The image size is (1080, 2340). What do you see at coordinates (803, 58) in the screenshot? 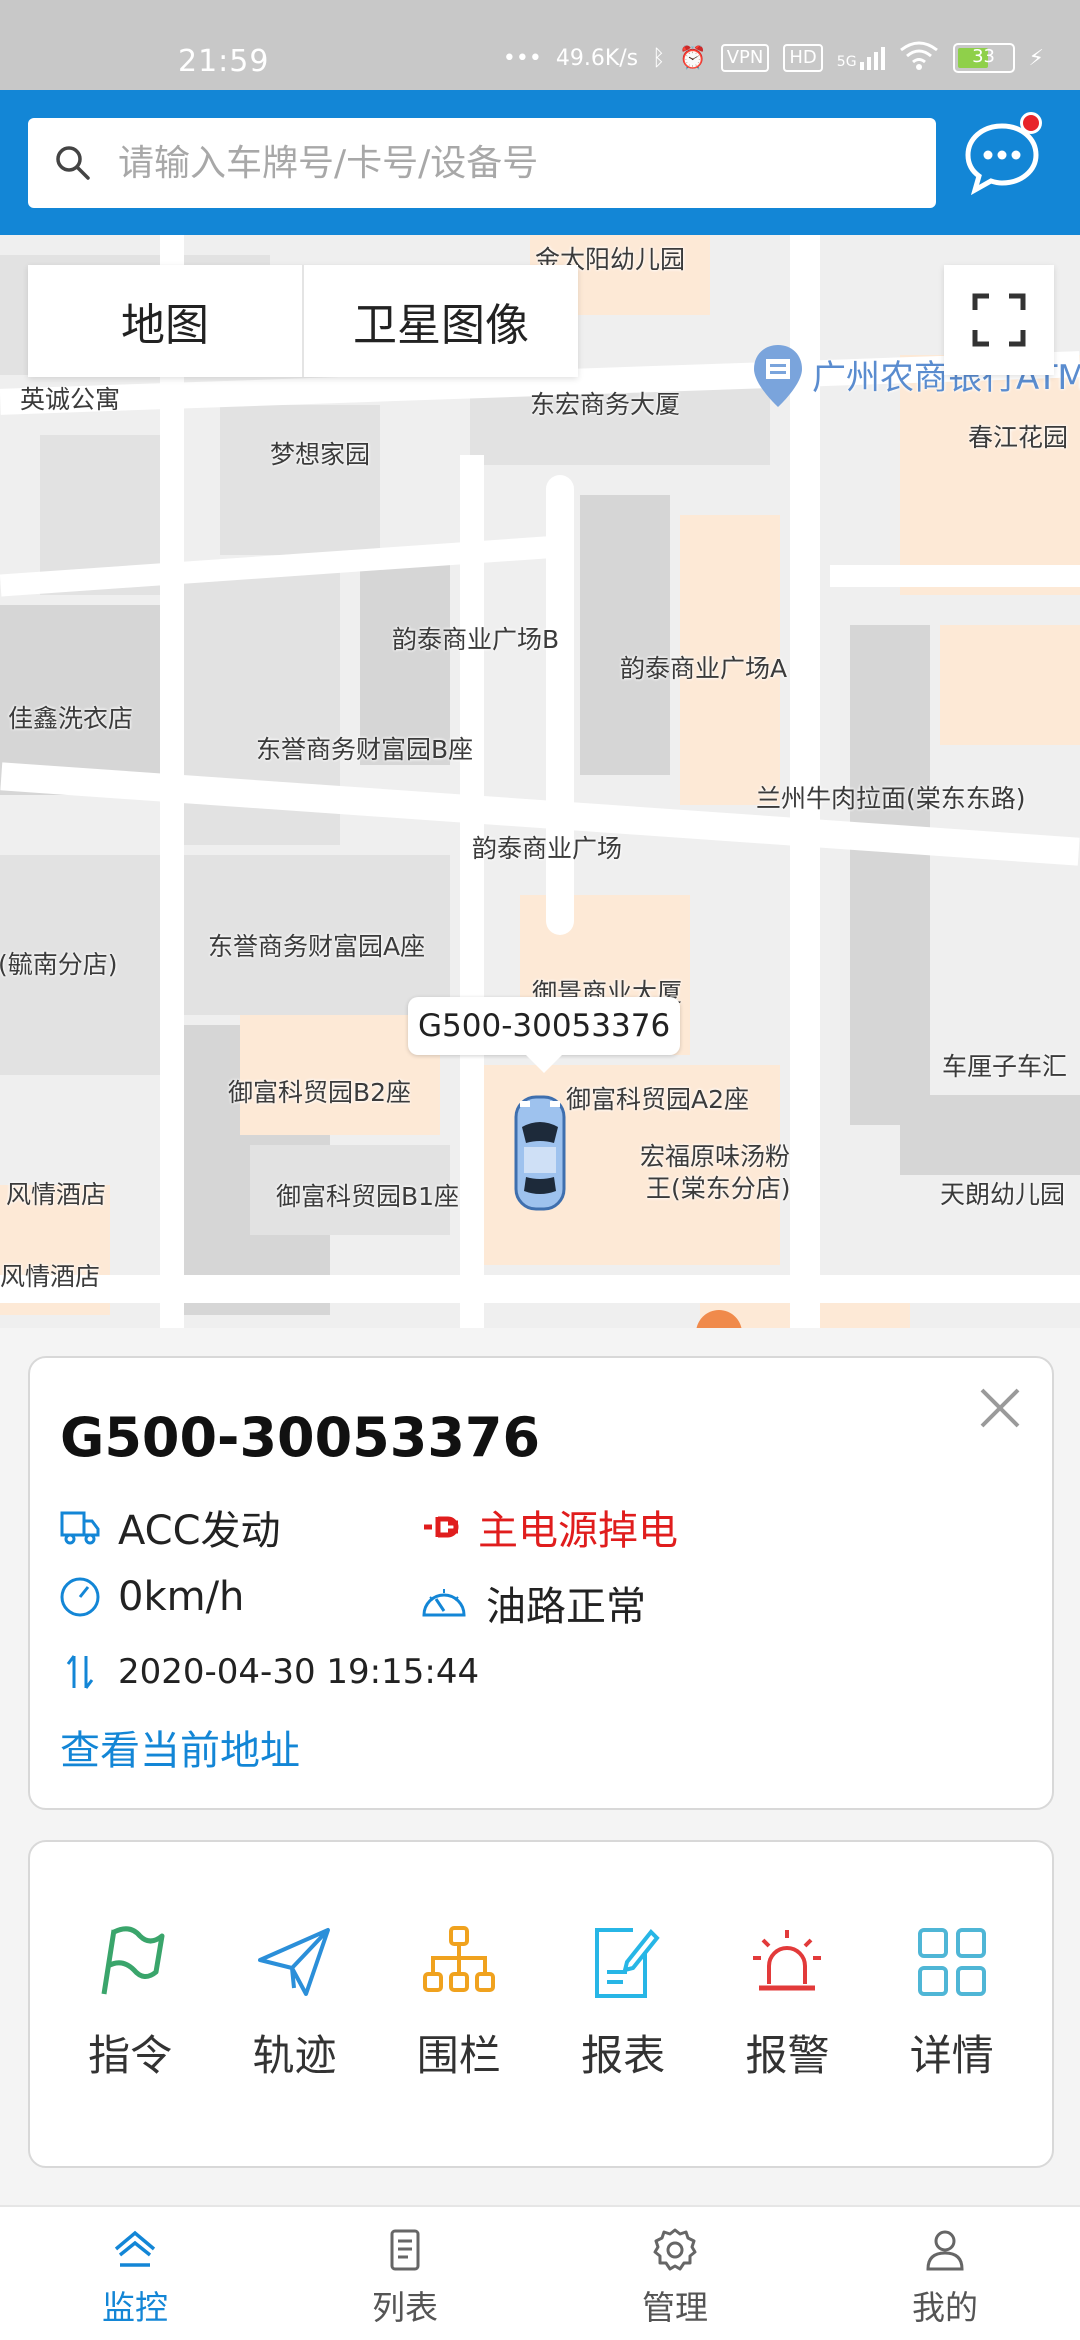
I see `hd-badge: HD` at bounding box center [803, 58].